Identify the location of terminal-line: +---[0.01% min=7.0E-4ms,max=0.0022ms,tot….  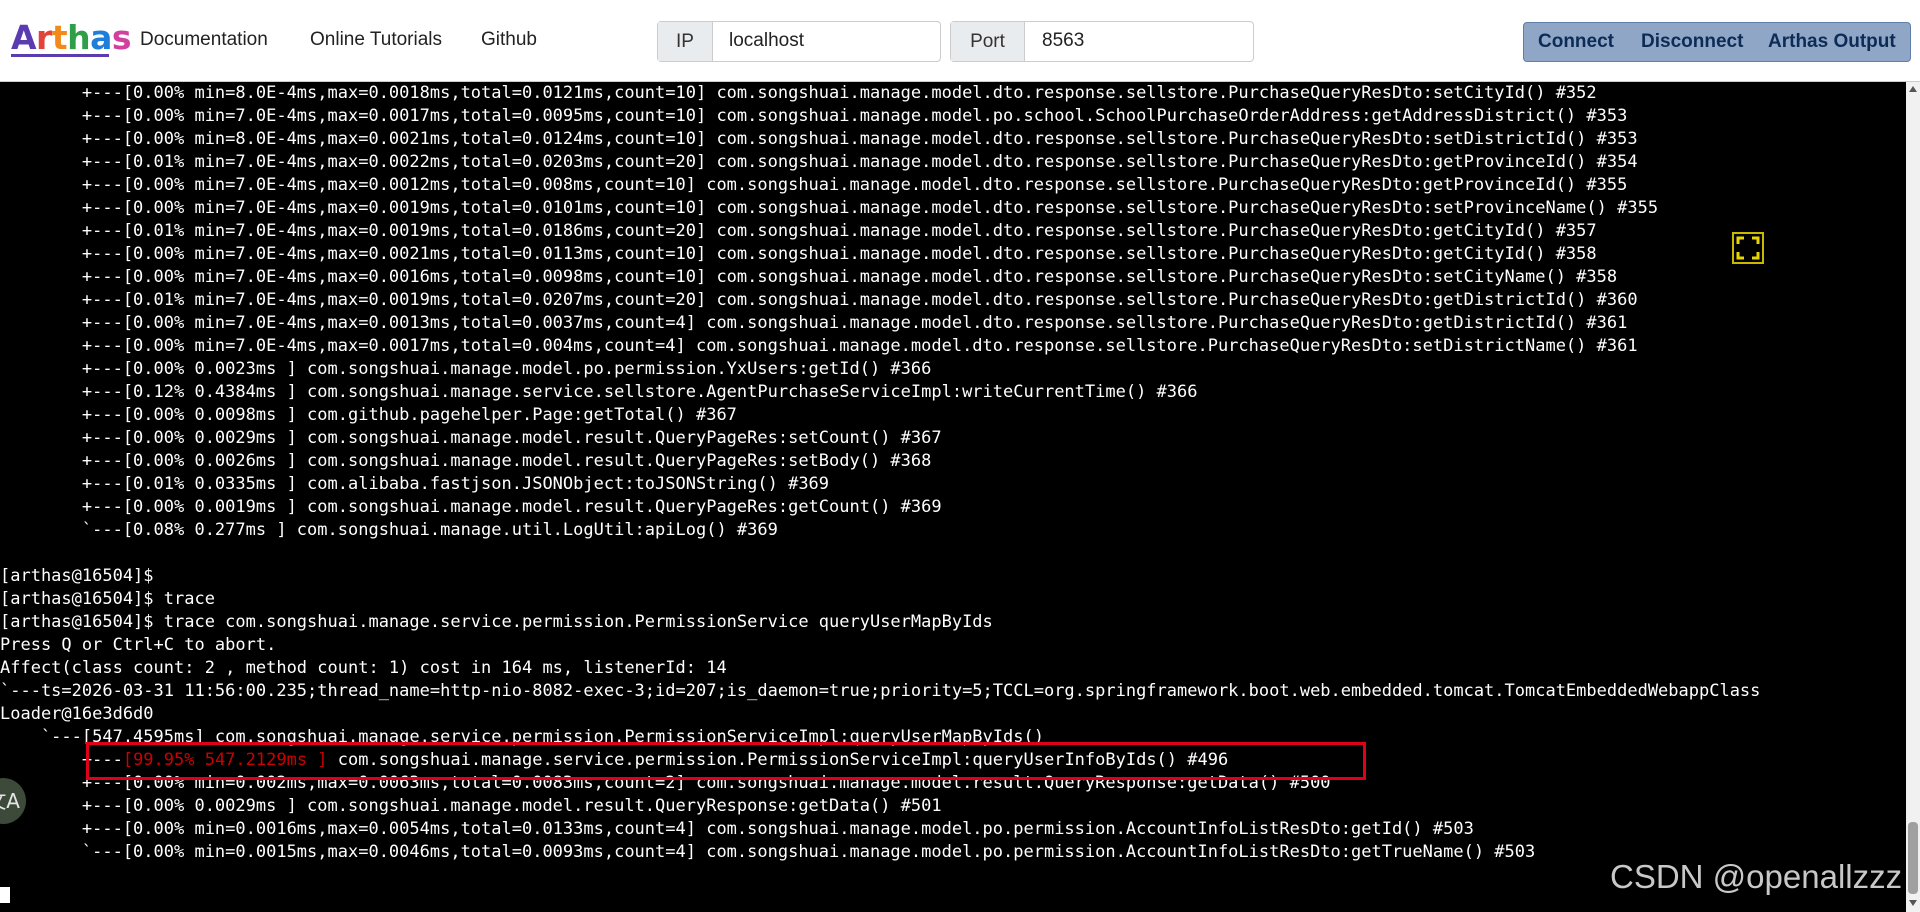
(819, 162).